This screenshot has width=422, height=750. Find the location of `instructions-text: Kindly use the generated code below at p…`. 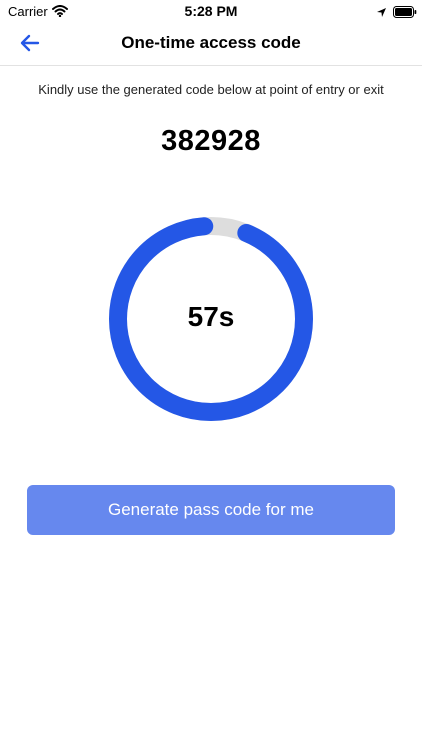

instructions-text: Kindly use the generated code below at p… is located at coordinates (211, 89).